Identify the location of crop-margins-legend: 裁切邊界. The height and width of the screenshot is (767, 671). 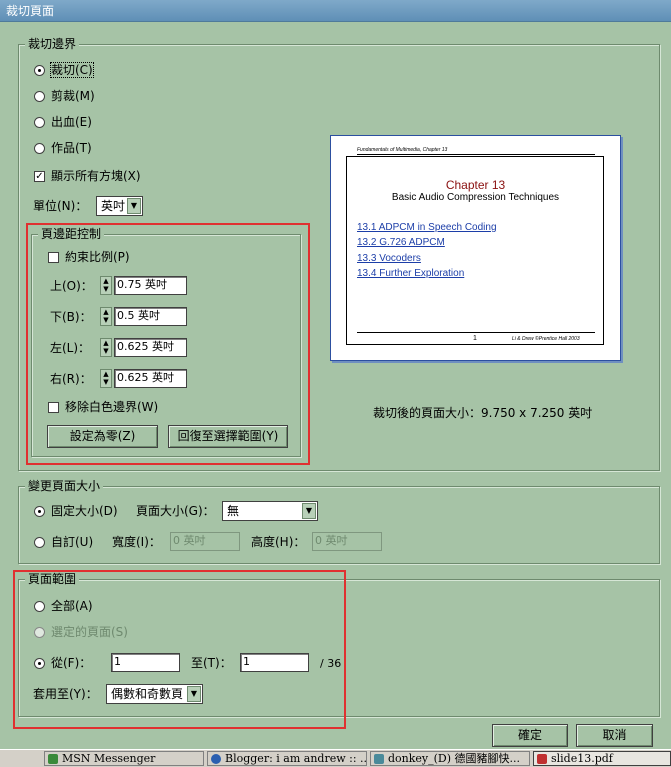
(52, 44).